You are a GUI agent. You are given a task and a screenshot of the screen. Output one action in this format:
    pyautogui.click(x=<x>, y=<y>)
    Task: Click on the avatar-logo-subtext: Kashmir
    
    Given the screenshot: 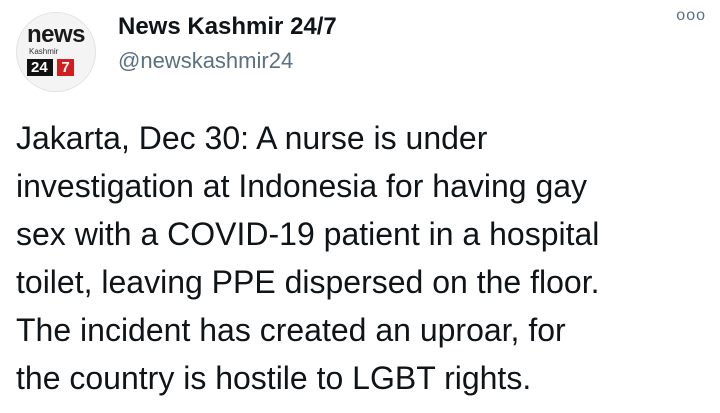 What is the action you would take?
    pyautogui.click(x=44, y=51)
    